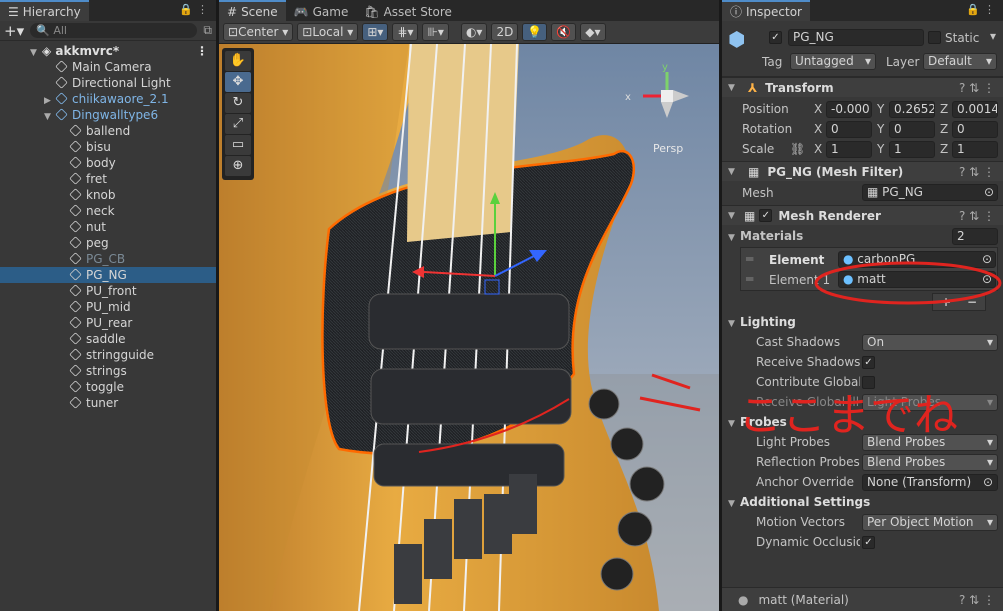 The image size is (1003, 611). Describe the element at coordinates (975, 129) in the screenshot. I see `rotation-z-input: 0` at that location.